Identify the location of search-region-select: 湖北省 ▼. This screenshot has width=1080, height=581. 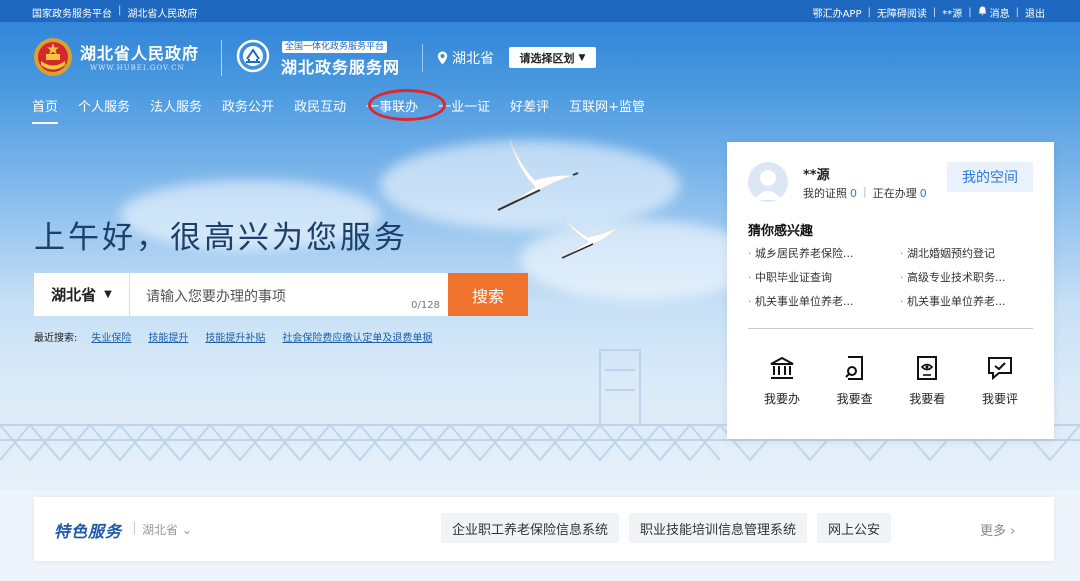
(82, 294).